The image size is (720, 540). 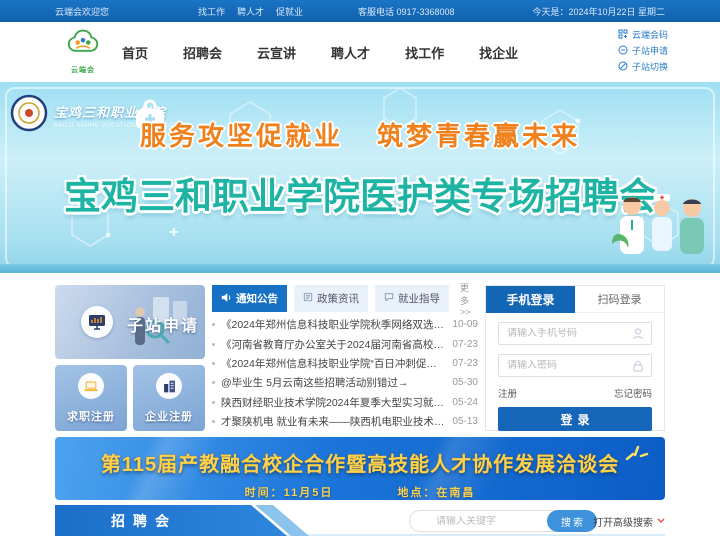 I want to click on speaker-icon, so click(x=226, y=299).